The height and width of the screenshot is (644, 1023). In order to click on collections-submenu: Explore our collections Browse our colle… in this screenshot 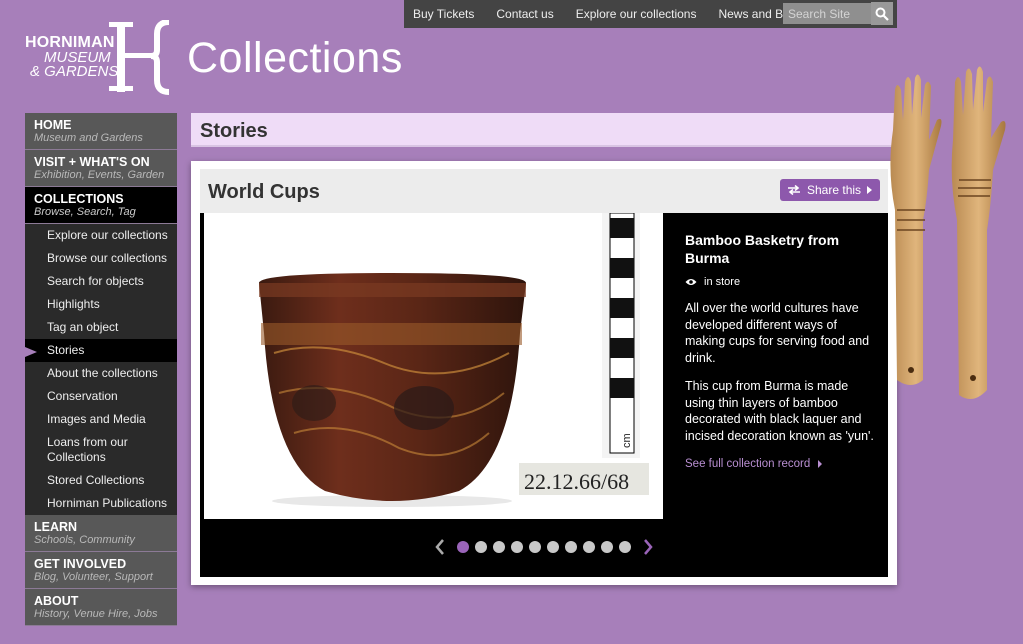, I will do `click(101, 369)`.